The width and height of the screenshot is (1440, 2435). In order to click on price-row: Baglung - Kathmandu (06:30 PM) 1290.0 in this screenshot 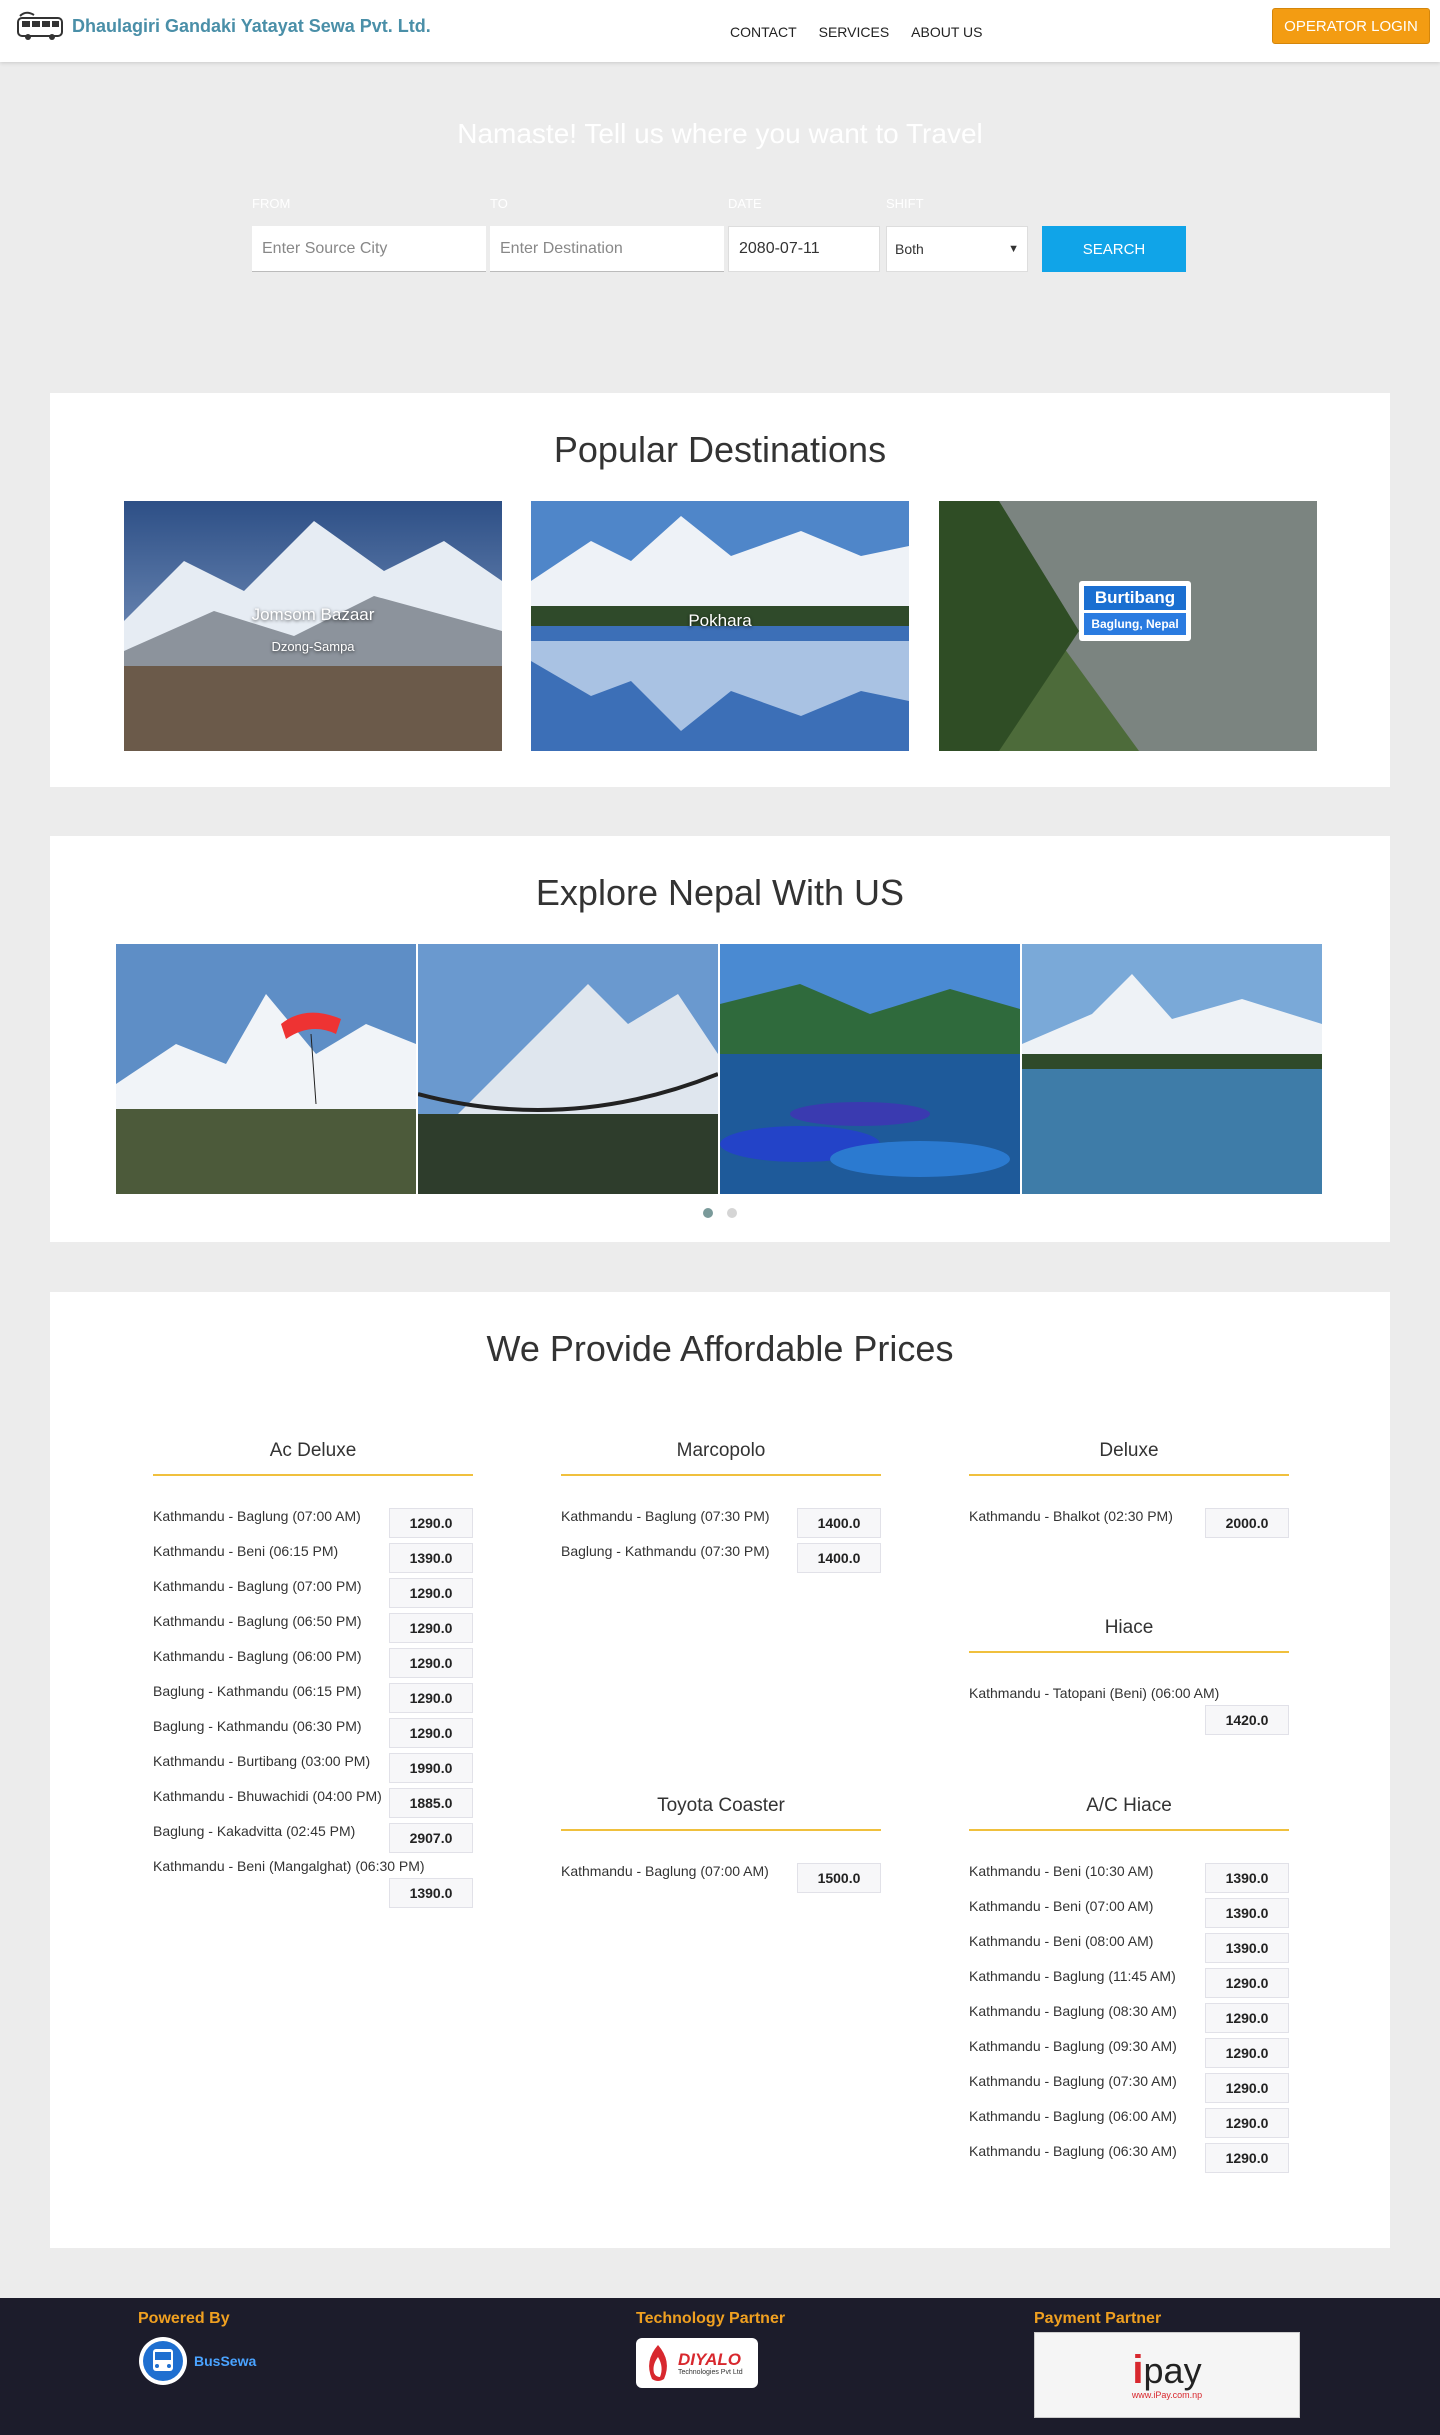, I will do `click(313, 1735)`.